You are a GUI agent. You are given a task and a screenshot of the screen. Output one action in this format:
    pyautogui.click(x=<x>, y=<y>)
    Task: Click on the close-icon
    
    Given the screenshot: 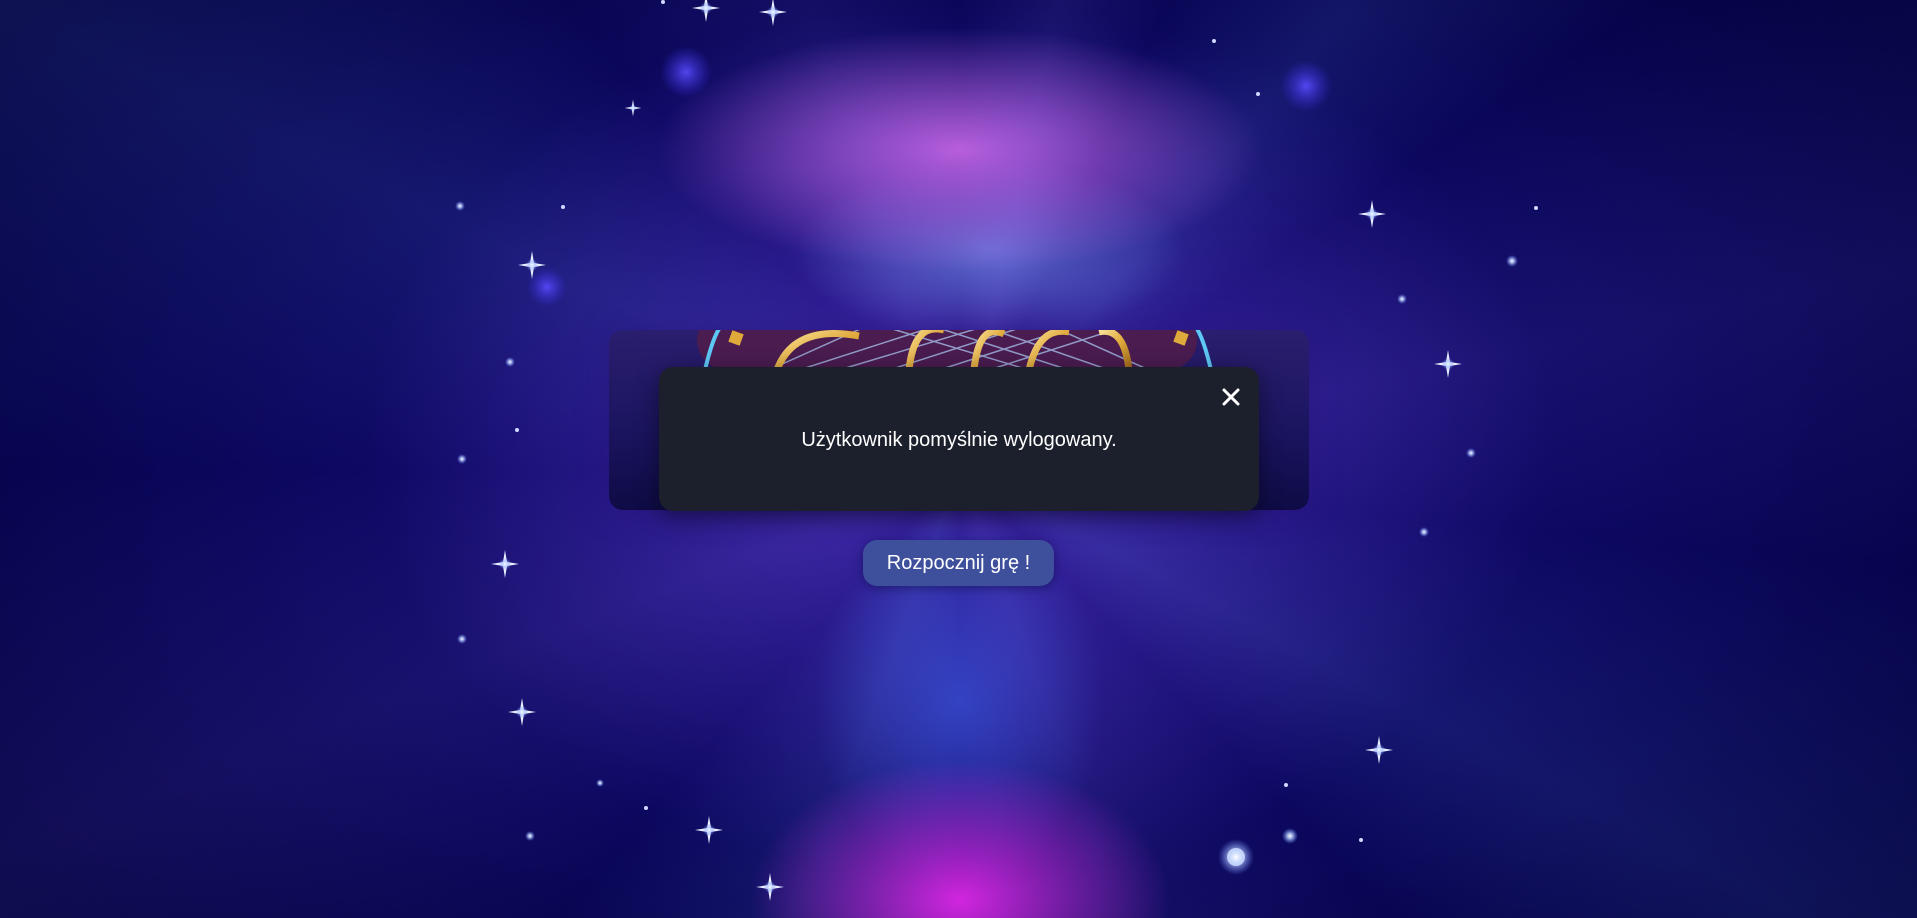 What is the action you would take?
    pyautogui.click(x=1231, y=397)
    